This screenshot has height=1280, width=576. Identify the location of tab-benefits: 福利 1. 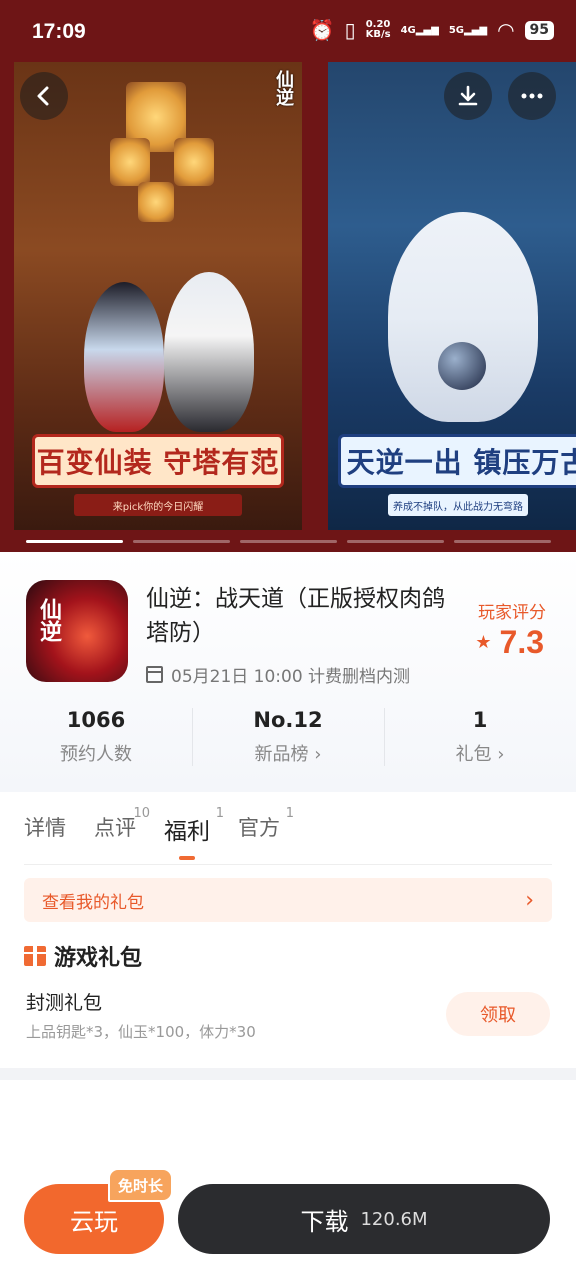
(194, 833).